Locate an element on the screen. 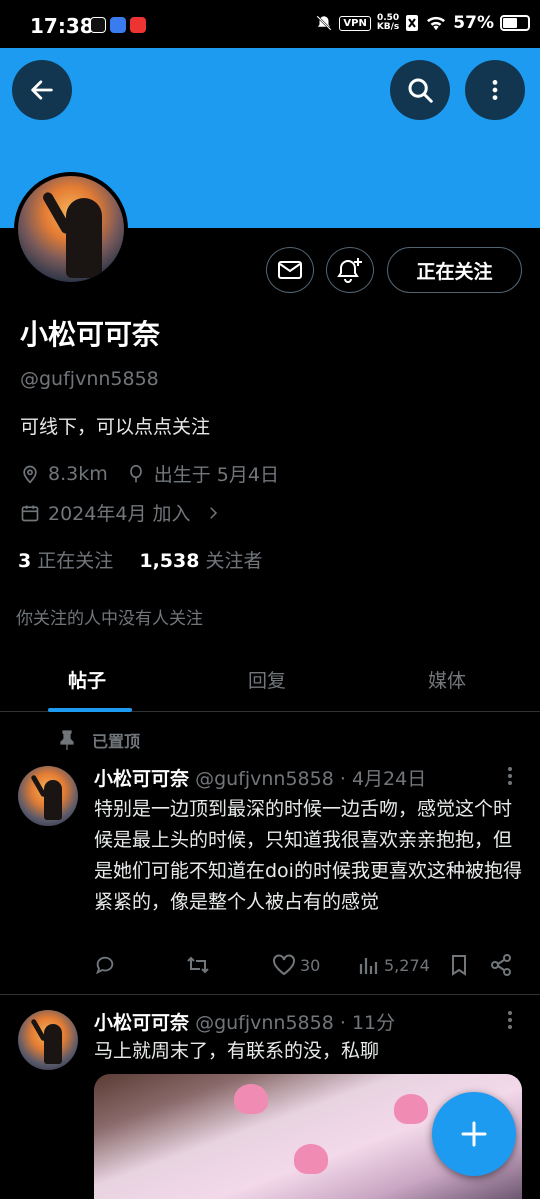  like-count: 30 is located at coordinates (310, 965).